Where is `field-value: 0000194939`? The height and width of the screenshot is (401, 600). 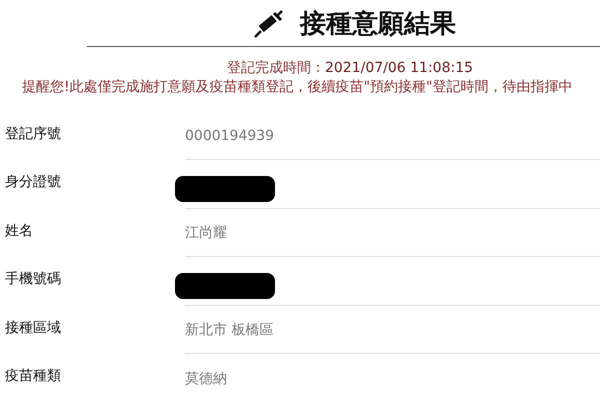 field-value: 0000194939 is located at coordinates (229, 136).